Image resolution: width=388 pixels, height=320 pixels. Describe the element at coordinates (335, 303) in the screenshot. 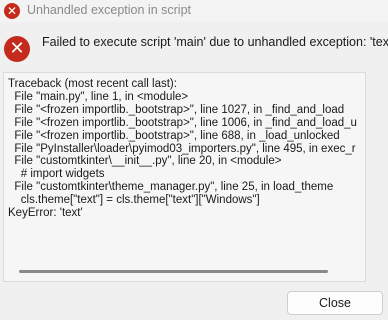

I see `close-button: Close` at that location.